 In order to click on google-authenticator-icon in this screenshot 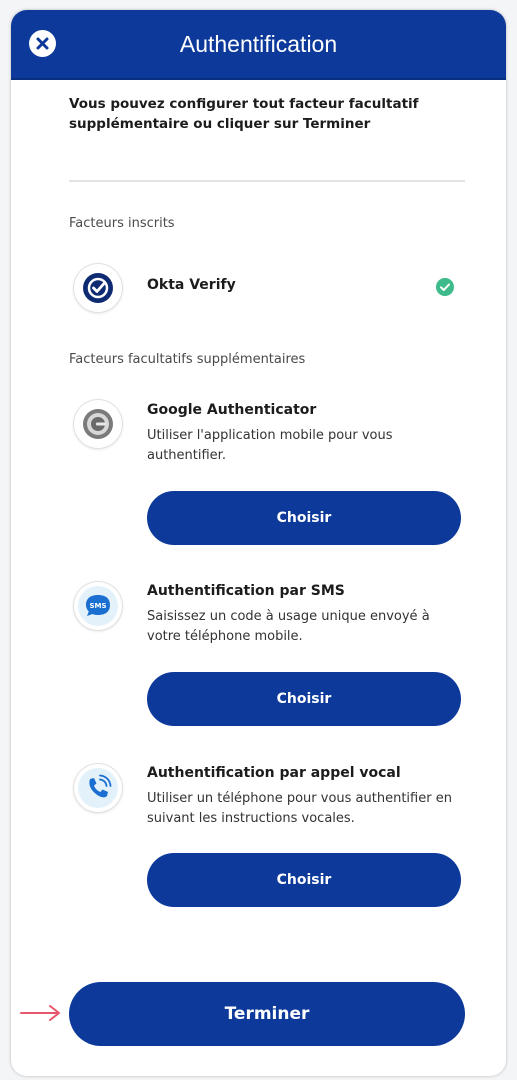, I will do `click(98, 424)`.